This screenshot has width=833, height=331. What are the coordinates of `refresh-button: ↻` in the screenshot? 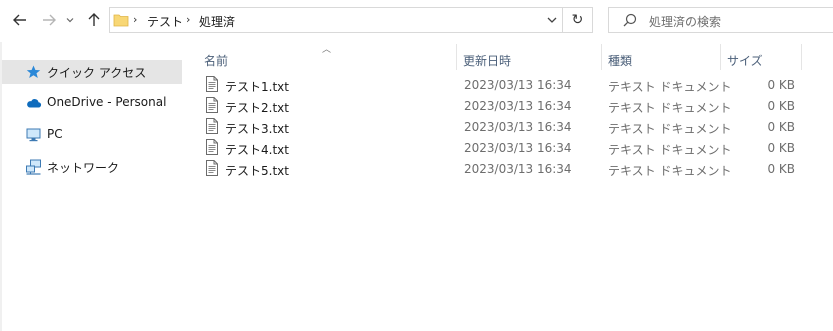 It's located at (578, 20).